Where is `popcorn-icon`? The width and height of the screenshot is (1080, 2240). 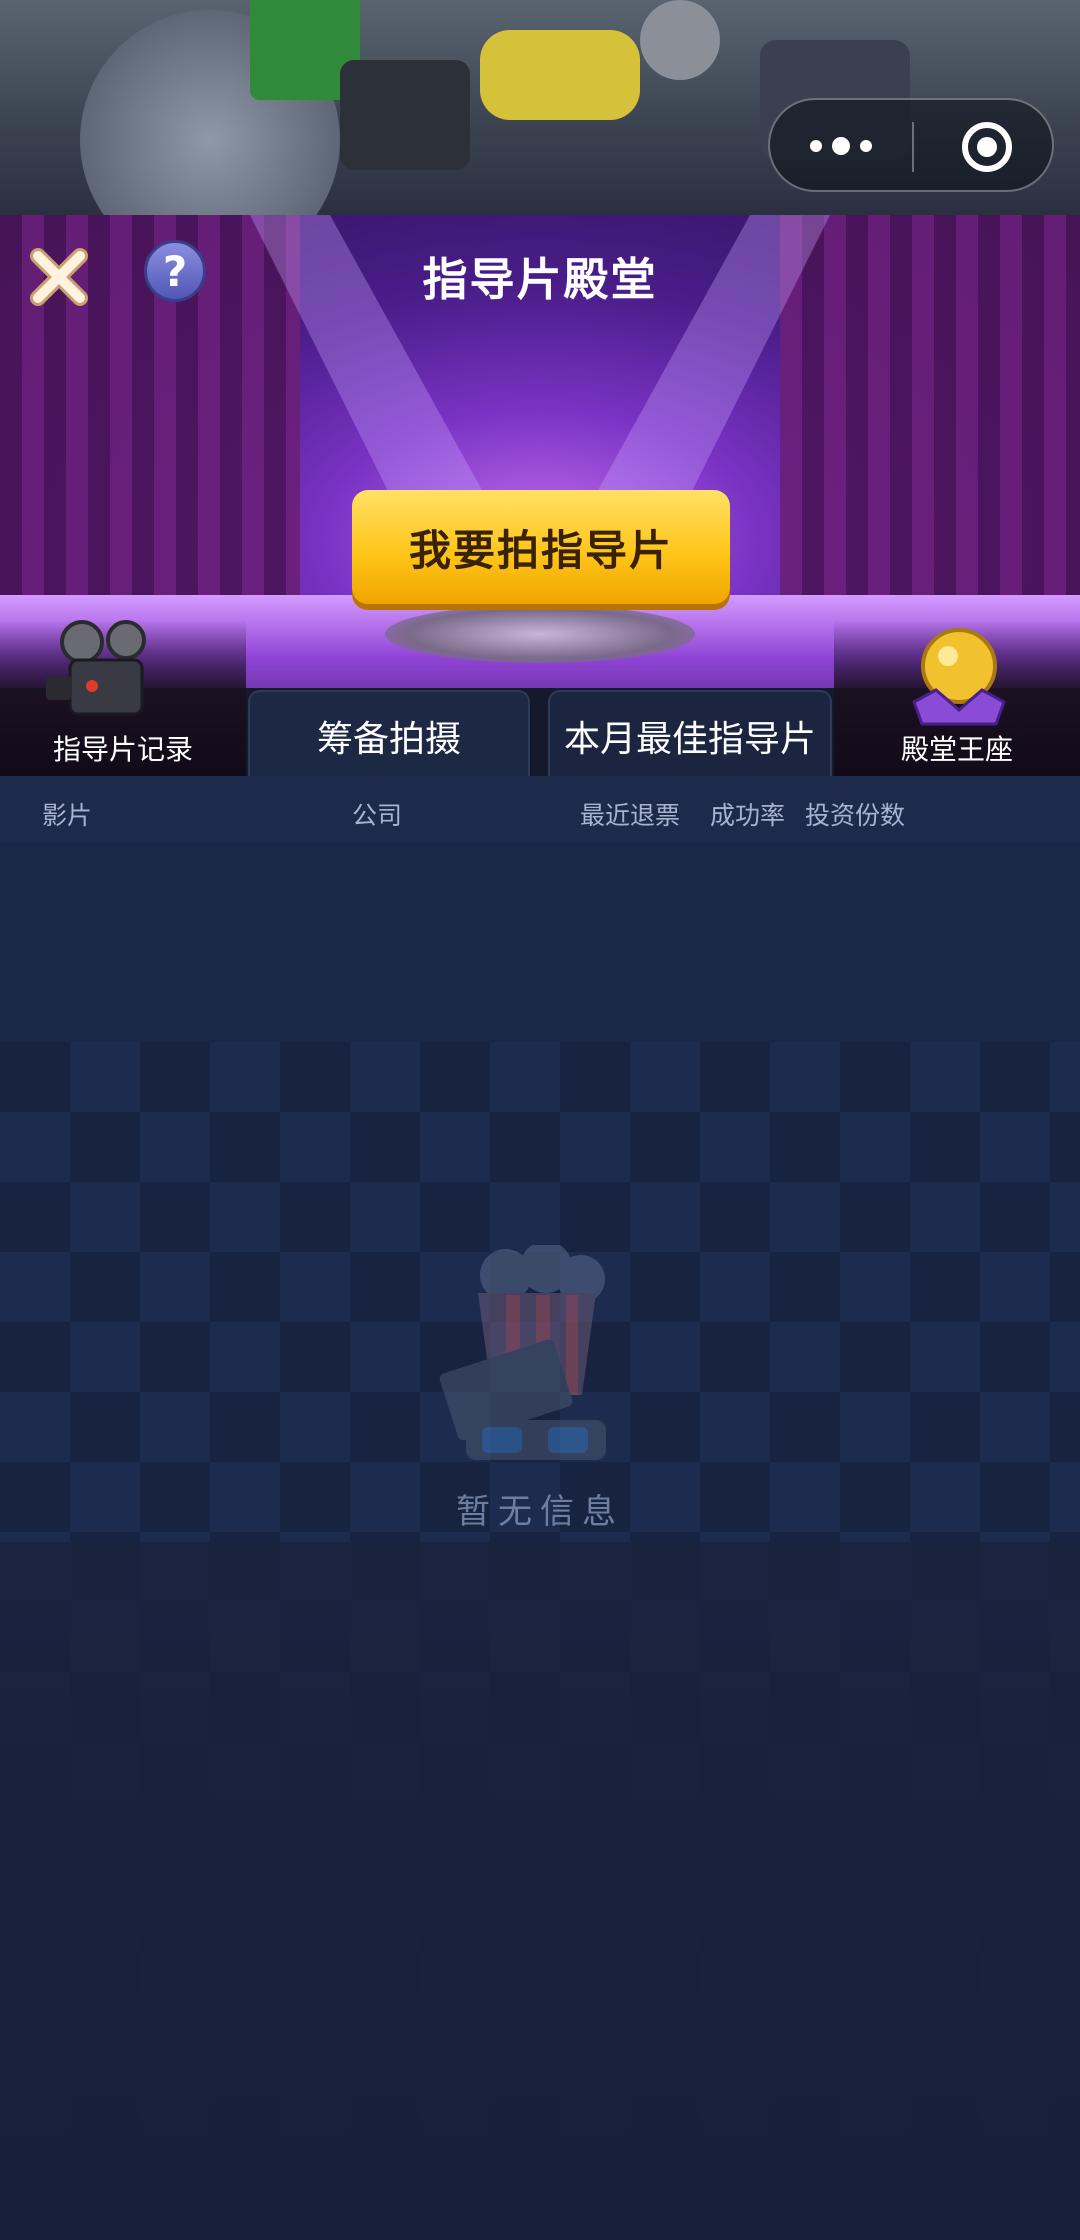
popcorn-icon is located at coordinates (522, 1352).